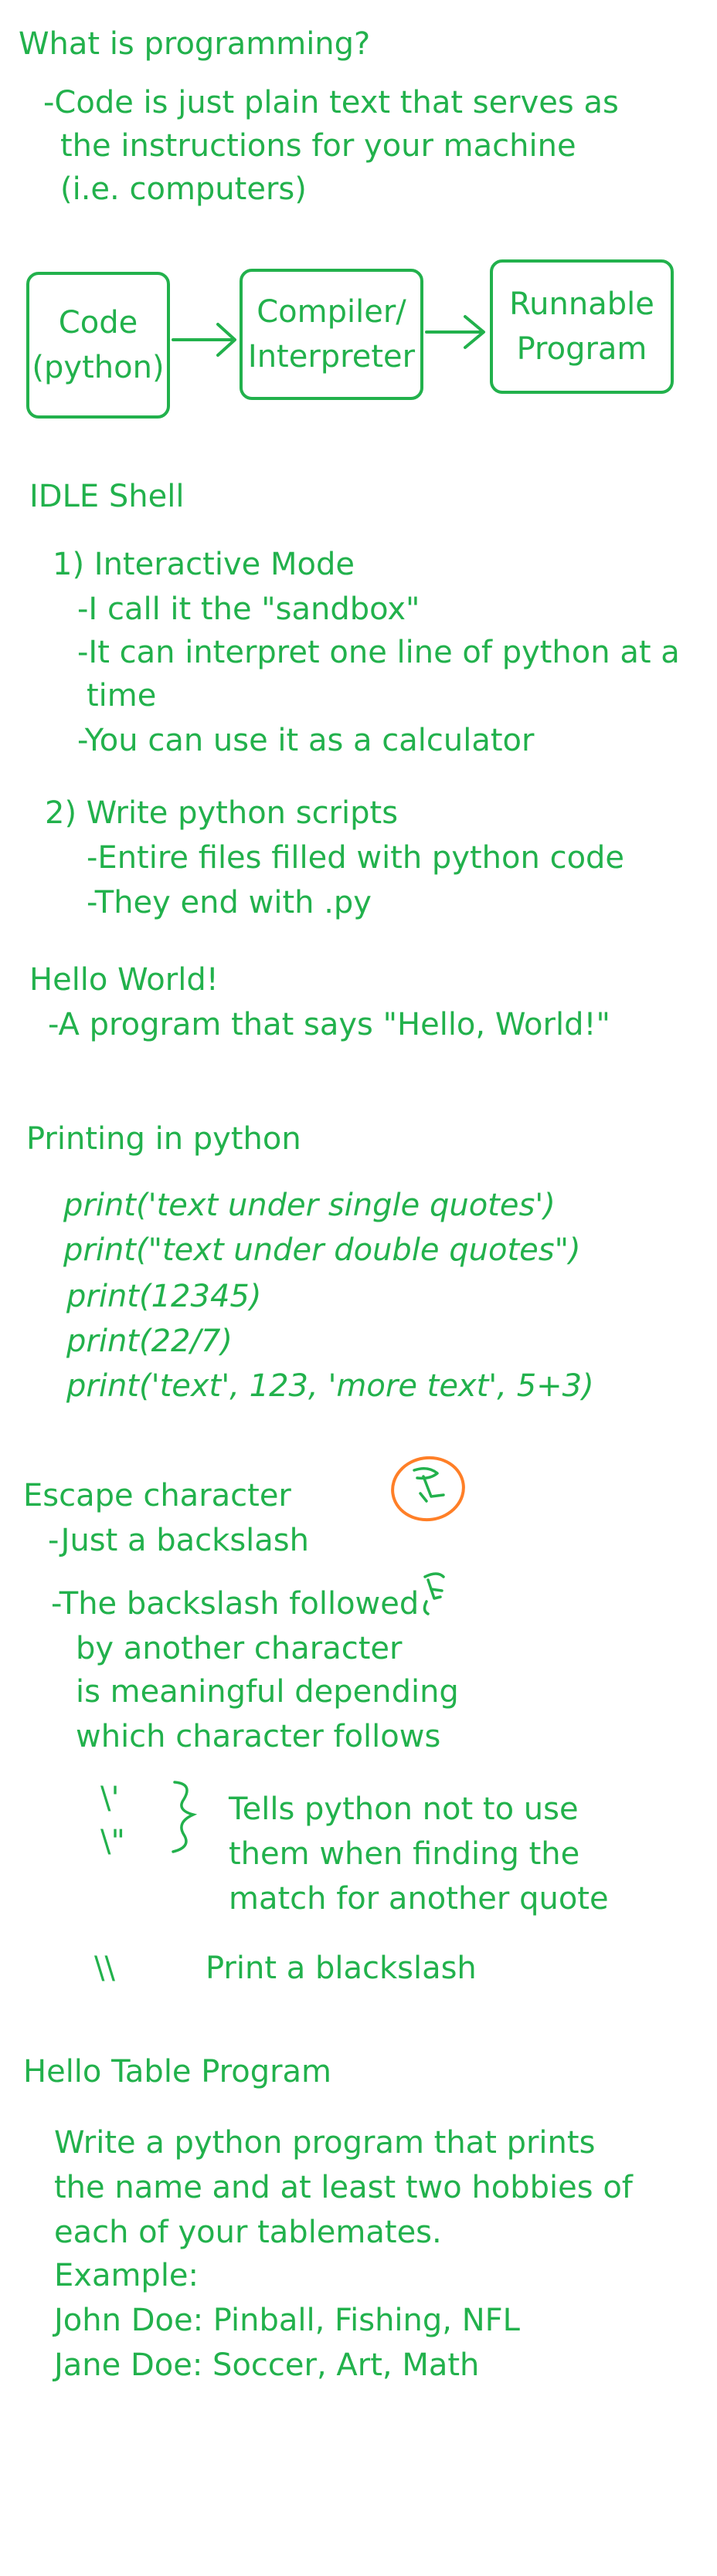 The width and height of the screenshot is (717, 2576). I want to click on code-line: print('text', 123, 'more text', 5+3), so click(330, 1386).